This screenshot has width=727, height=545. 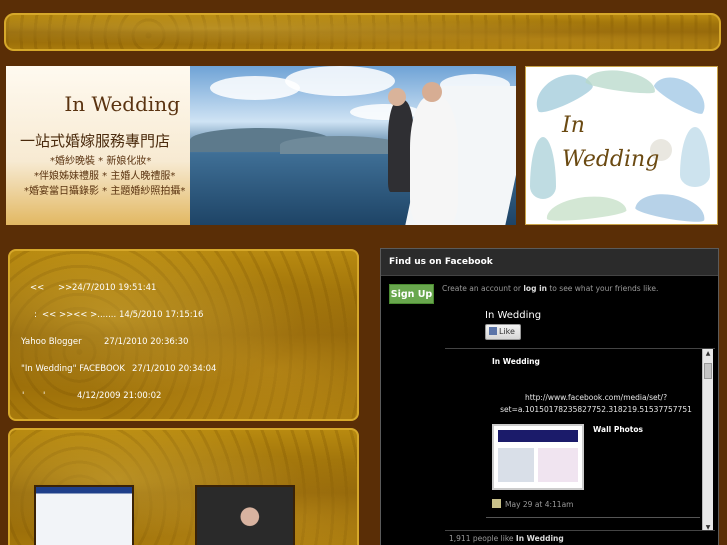 What do you see at coordinates (95, 141) in the screenshot?
I see `hero-subtitle: 一站式婚嫁服務專門店` at bounding box center [95, 141].